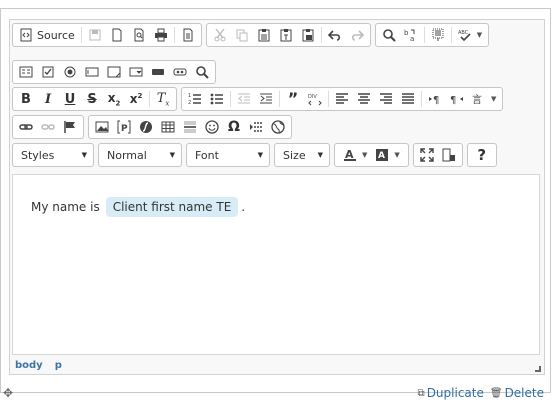 The image size is (558, 402). Describe the element at coordinates (117, 35) in the screenshot. I see `new-page-button` at that location.